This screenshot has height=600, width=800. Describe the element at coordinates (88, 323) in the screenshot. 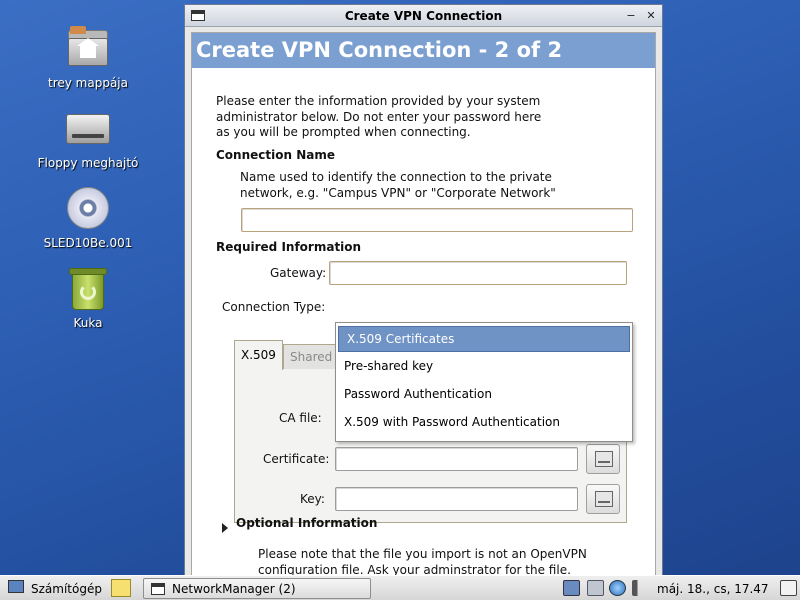

I see `desktop-icon-label: Kuka` at that location.